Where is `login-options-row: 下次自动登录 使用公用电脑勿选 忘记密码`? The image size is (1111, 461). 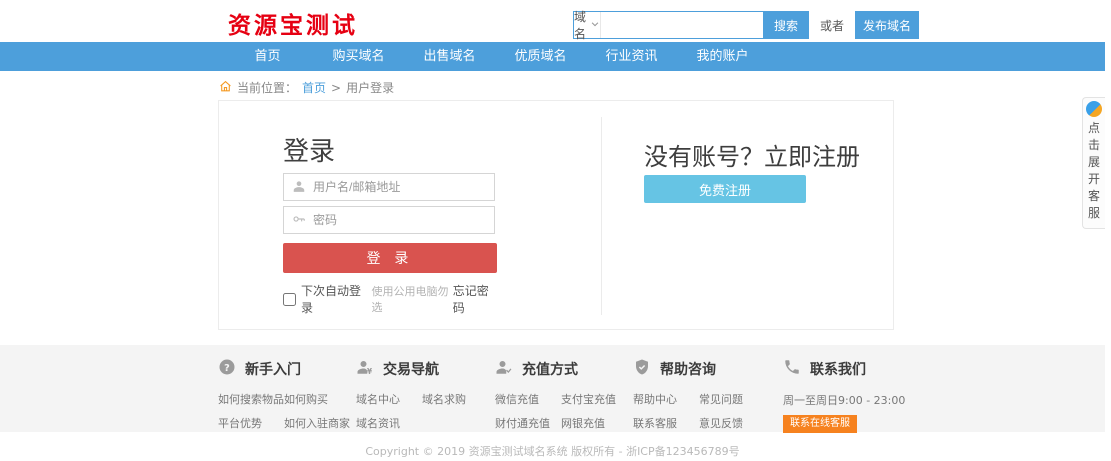
login-options-row: 下次自动登录 使用公用电脑勿选 忘记密码 is located at coordinates (390, 299).